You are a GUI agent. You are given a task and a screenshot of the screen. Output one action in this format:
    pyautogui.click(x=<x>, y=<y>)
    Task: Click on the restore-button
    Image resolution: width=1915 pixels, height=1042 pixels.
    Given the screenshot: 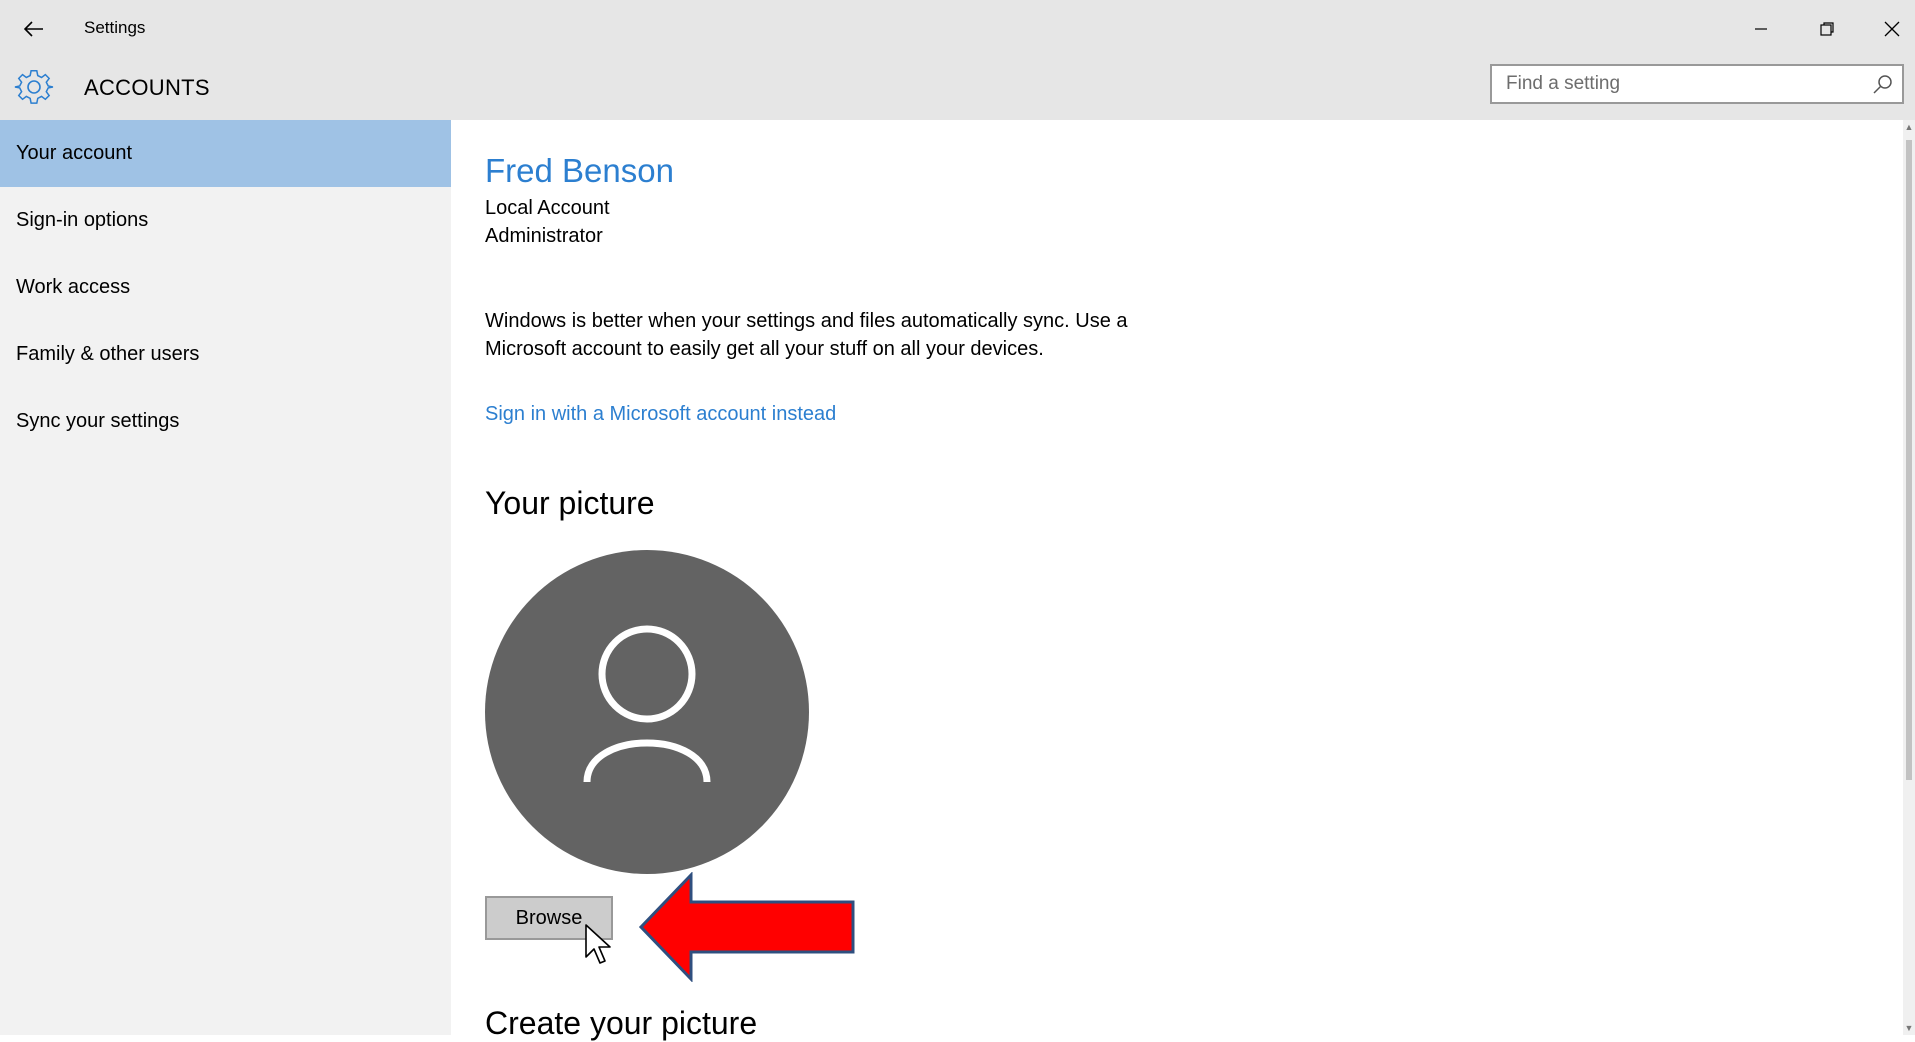 What is the action you would take?
    pyautogui.click(x=1827, y=29)
    